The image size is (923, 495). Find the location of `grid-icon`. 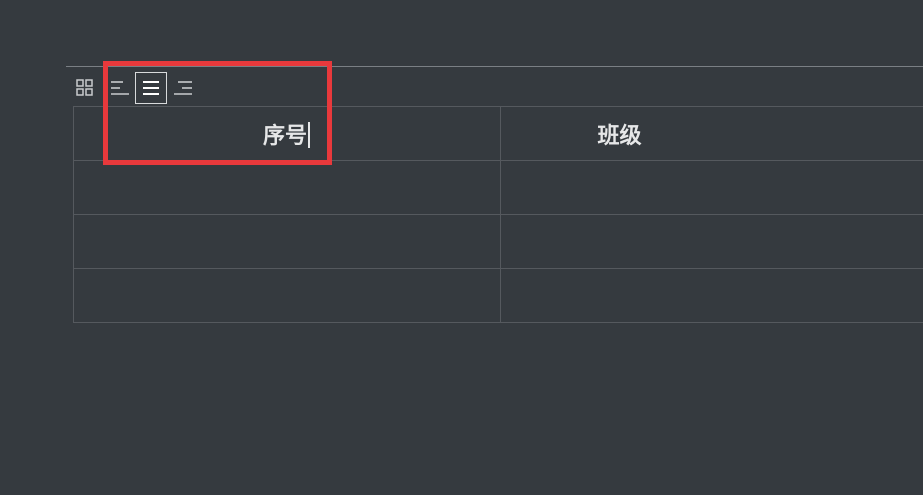

grid-icon is located at coordinates (86, 88).